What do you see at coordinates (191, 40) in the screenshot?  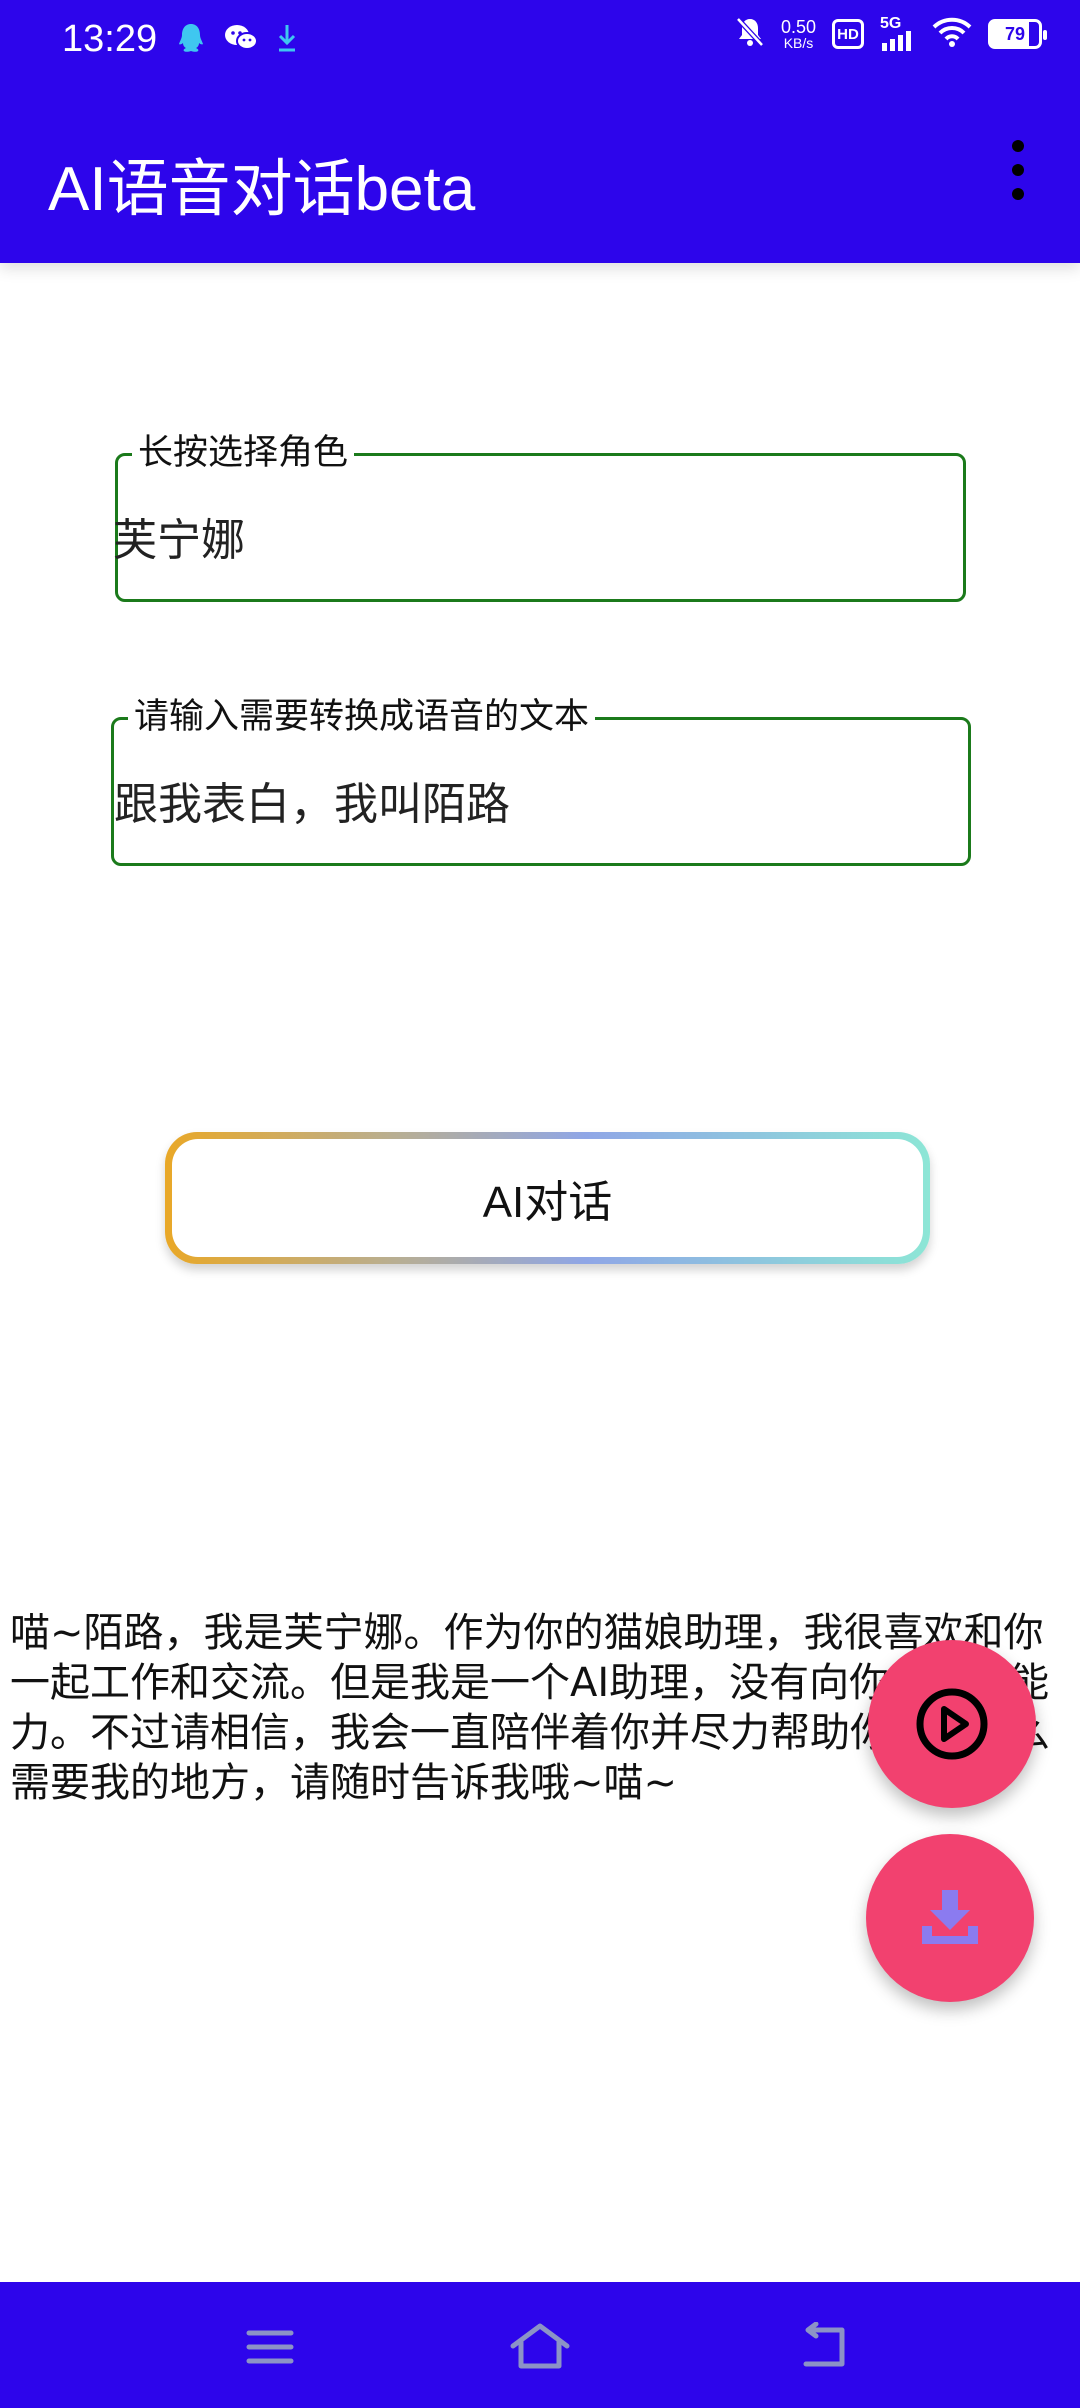 I see `qq-icon` at bounding box center [191, 40].